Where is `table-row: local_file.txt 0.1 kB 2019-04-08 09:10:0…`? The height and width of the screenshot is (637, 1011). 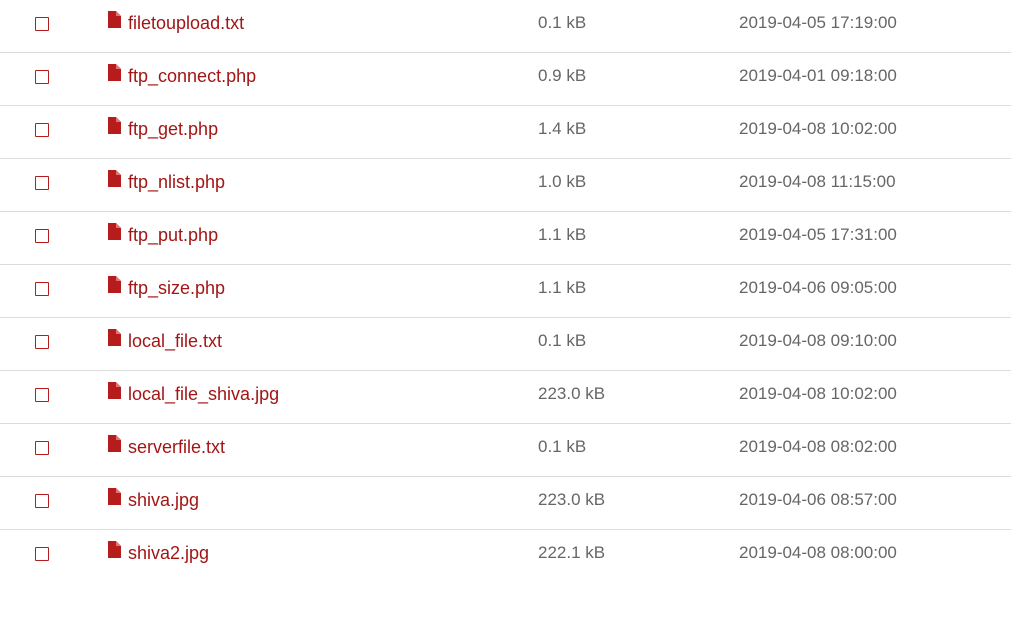
table-row: local_file.txt 0.1 kB 2019-04-08 09:10:0… is located at coordinates (505, 344).